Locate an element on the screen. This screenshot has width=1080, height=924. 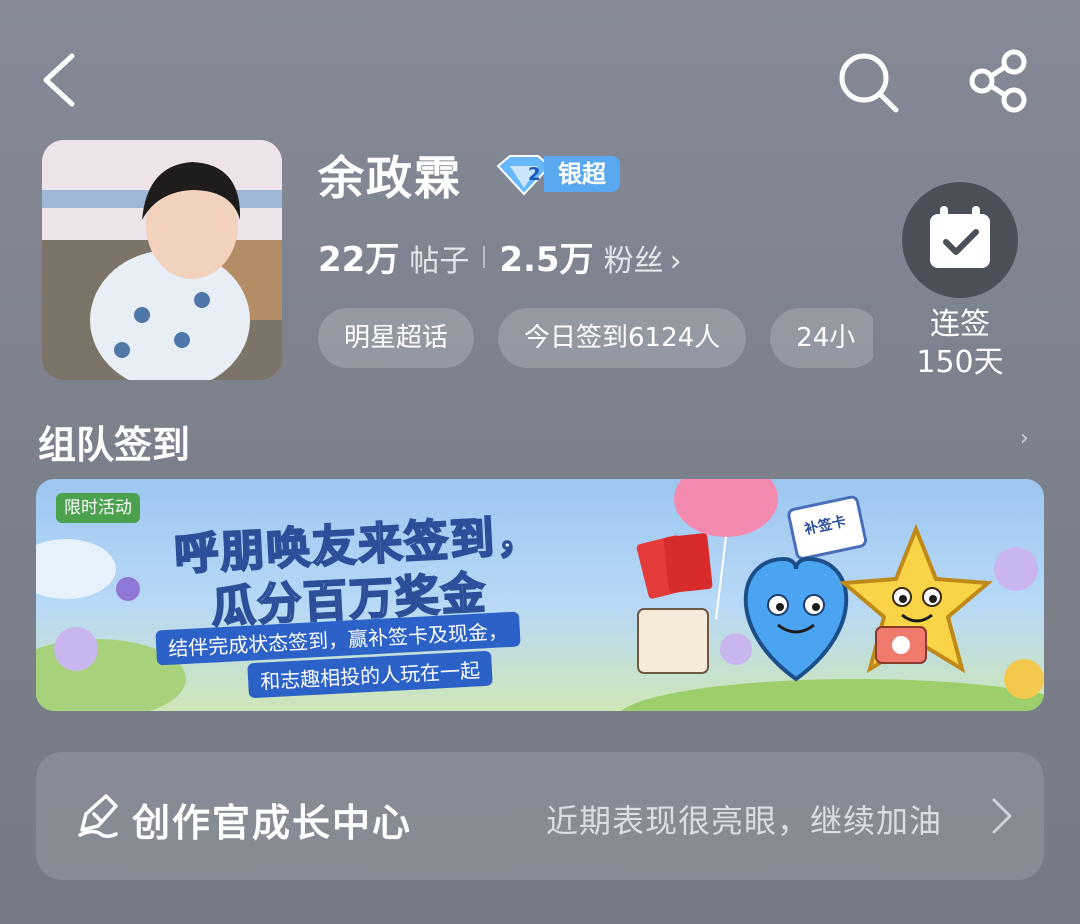
posts-count: 22万 is located at coordinates (359, 260).